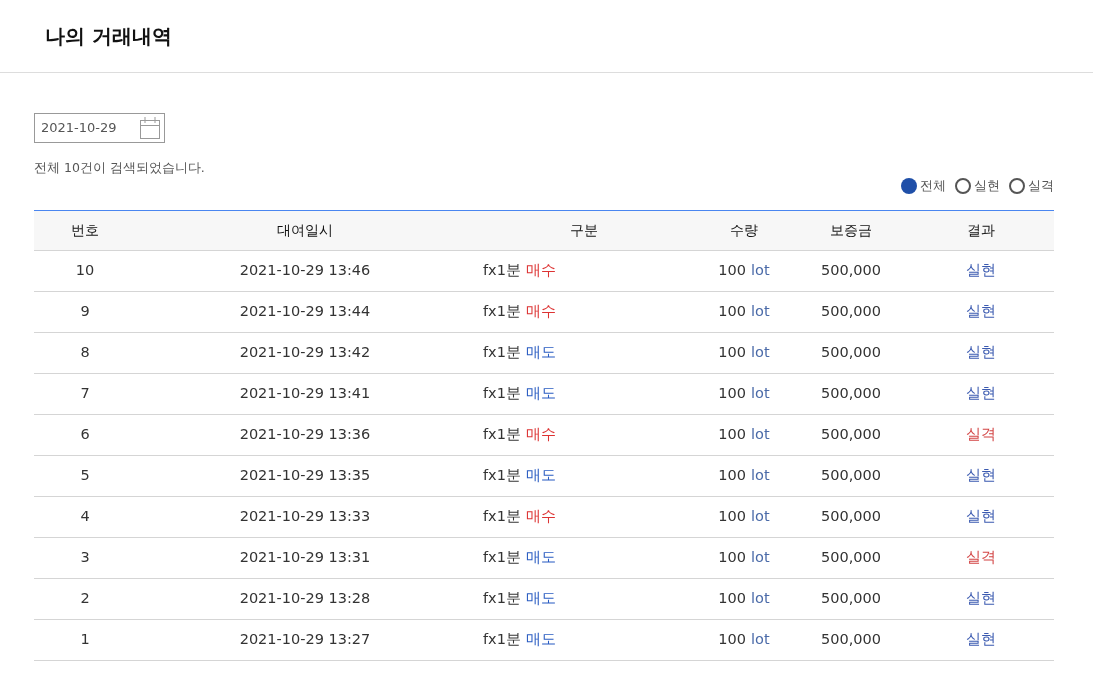 This screenshot has height=689, width=1093. Describe the element at coordinates (85, 556) in the screenshot. I see `table-cell: 3` at that location.